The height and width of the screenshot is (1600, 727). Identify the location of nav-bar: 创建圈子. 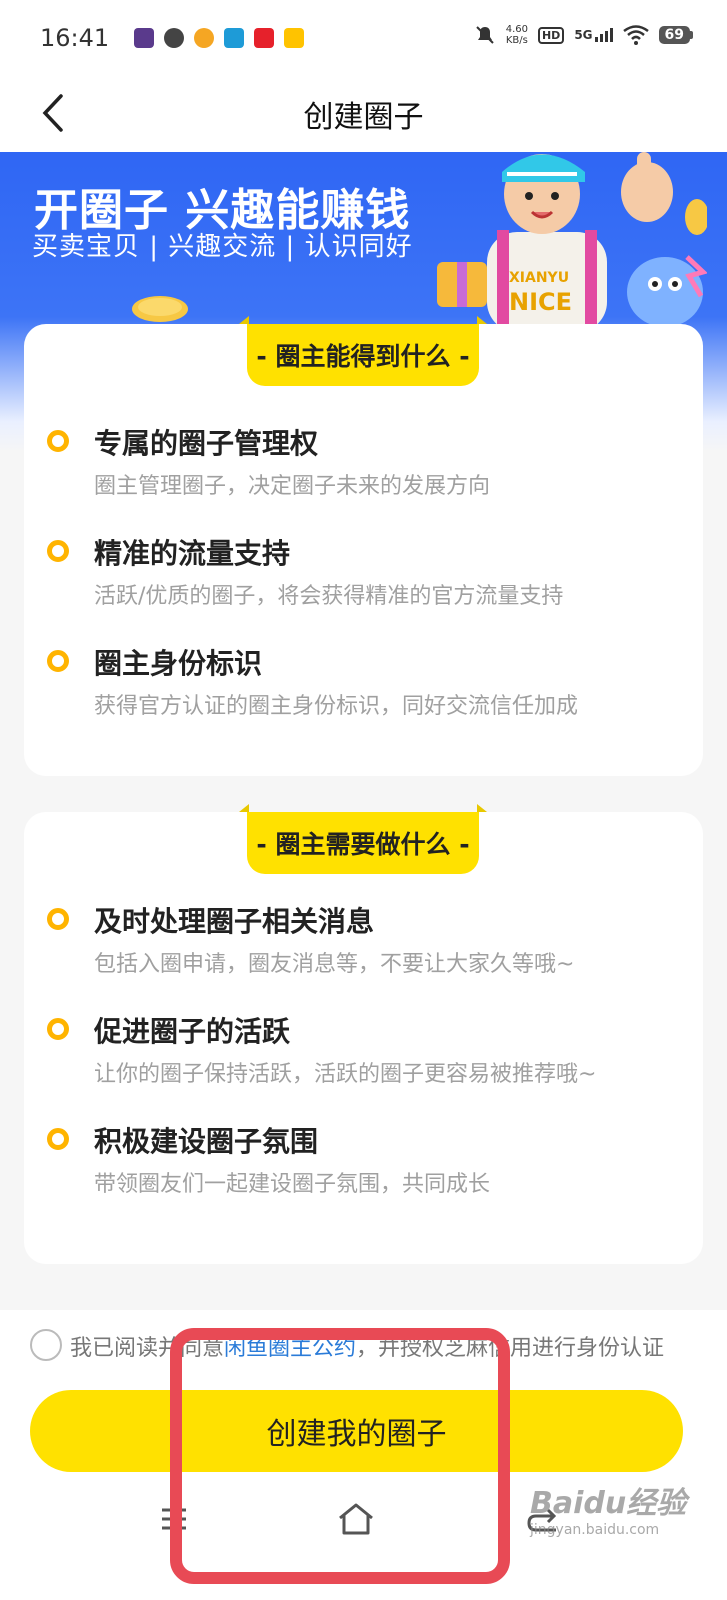
(363, 115).